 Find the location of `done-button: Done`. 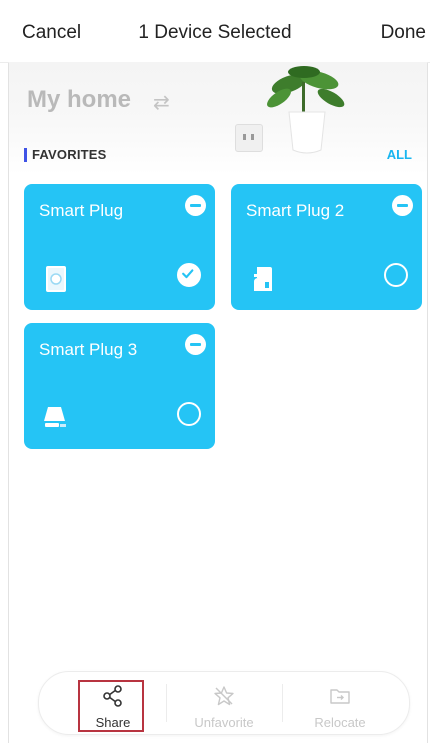

done-button: Done is located at coordinates (403, 33).